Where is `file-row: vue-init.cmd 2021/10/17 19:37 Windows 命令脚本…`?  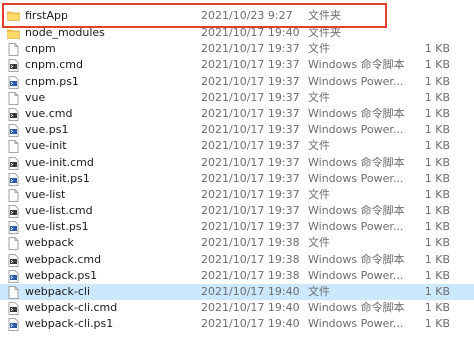
file-row: vue-init.cmd 2021/10/17 19:37 Windows 命令脚本… is located at coordinates (237, 163).